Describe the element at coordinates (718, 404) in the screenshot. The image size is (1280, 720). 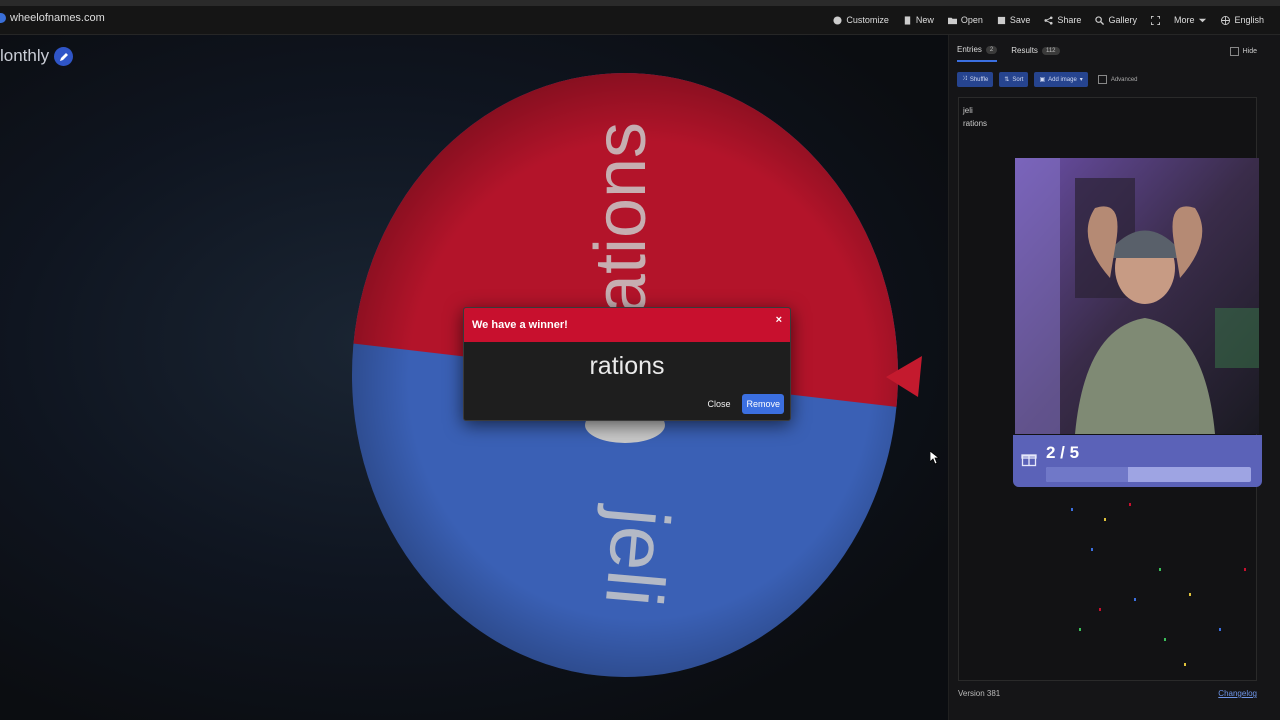
I see `close-button: Close` at that location.